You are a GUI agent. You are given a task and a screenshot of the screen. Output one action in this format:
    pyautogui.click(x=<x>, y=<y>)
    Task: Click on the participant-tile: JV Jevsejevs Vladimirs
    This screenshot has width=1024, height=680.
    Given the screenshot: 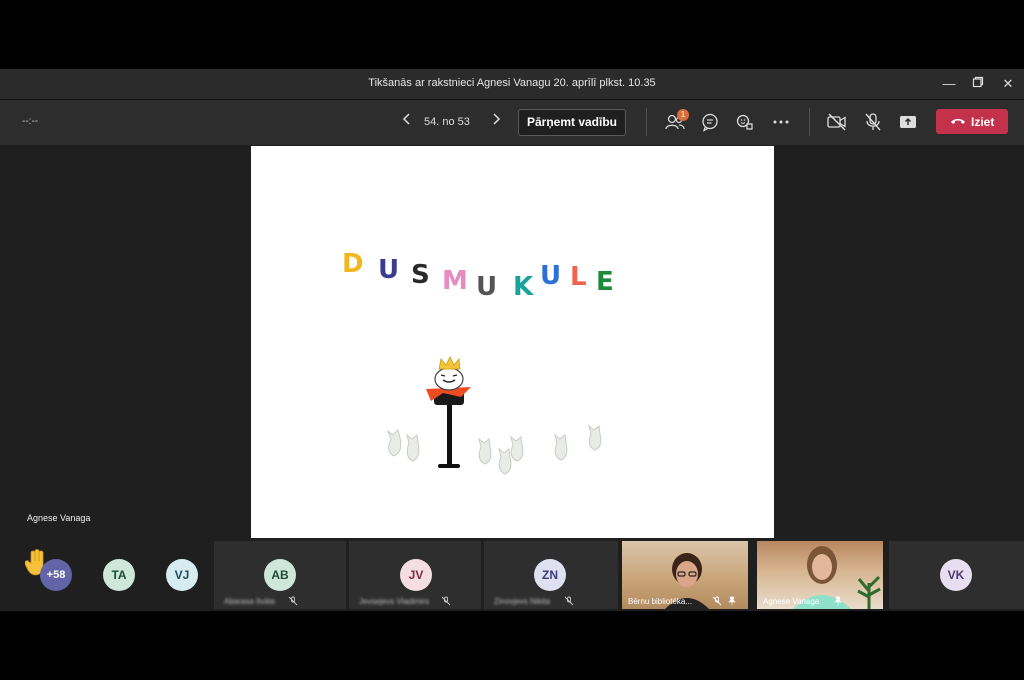 What is the action you would take?
    pyautogui.click(x=415, y=575)
    